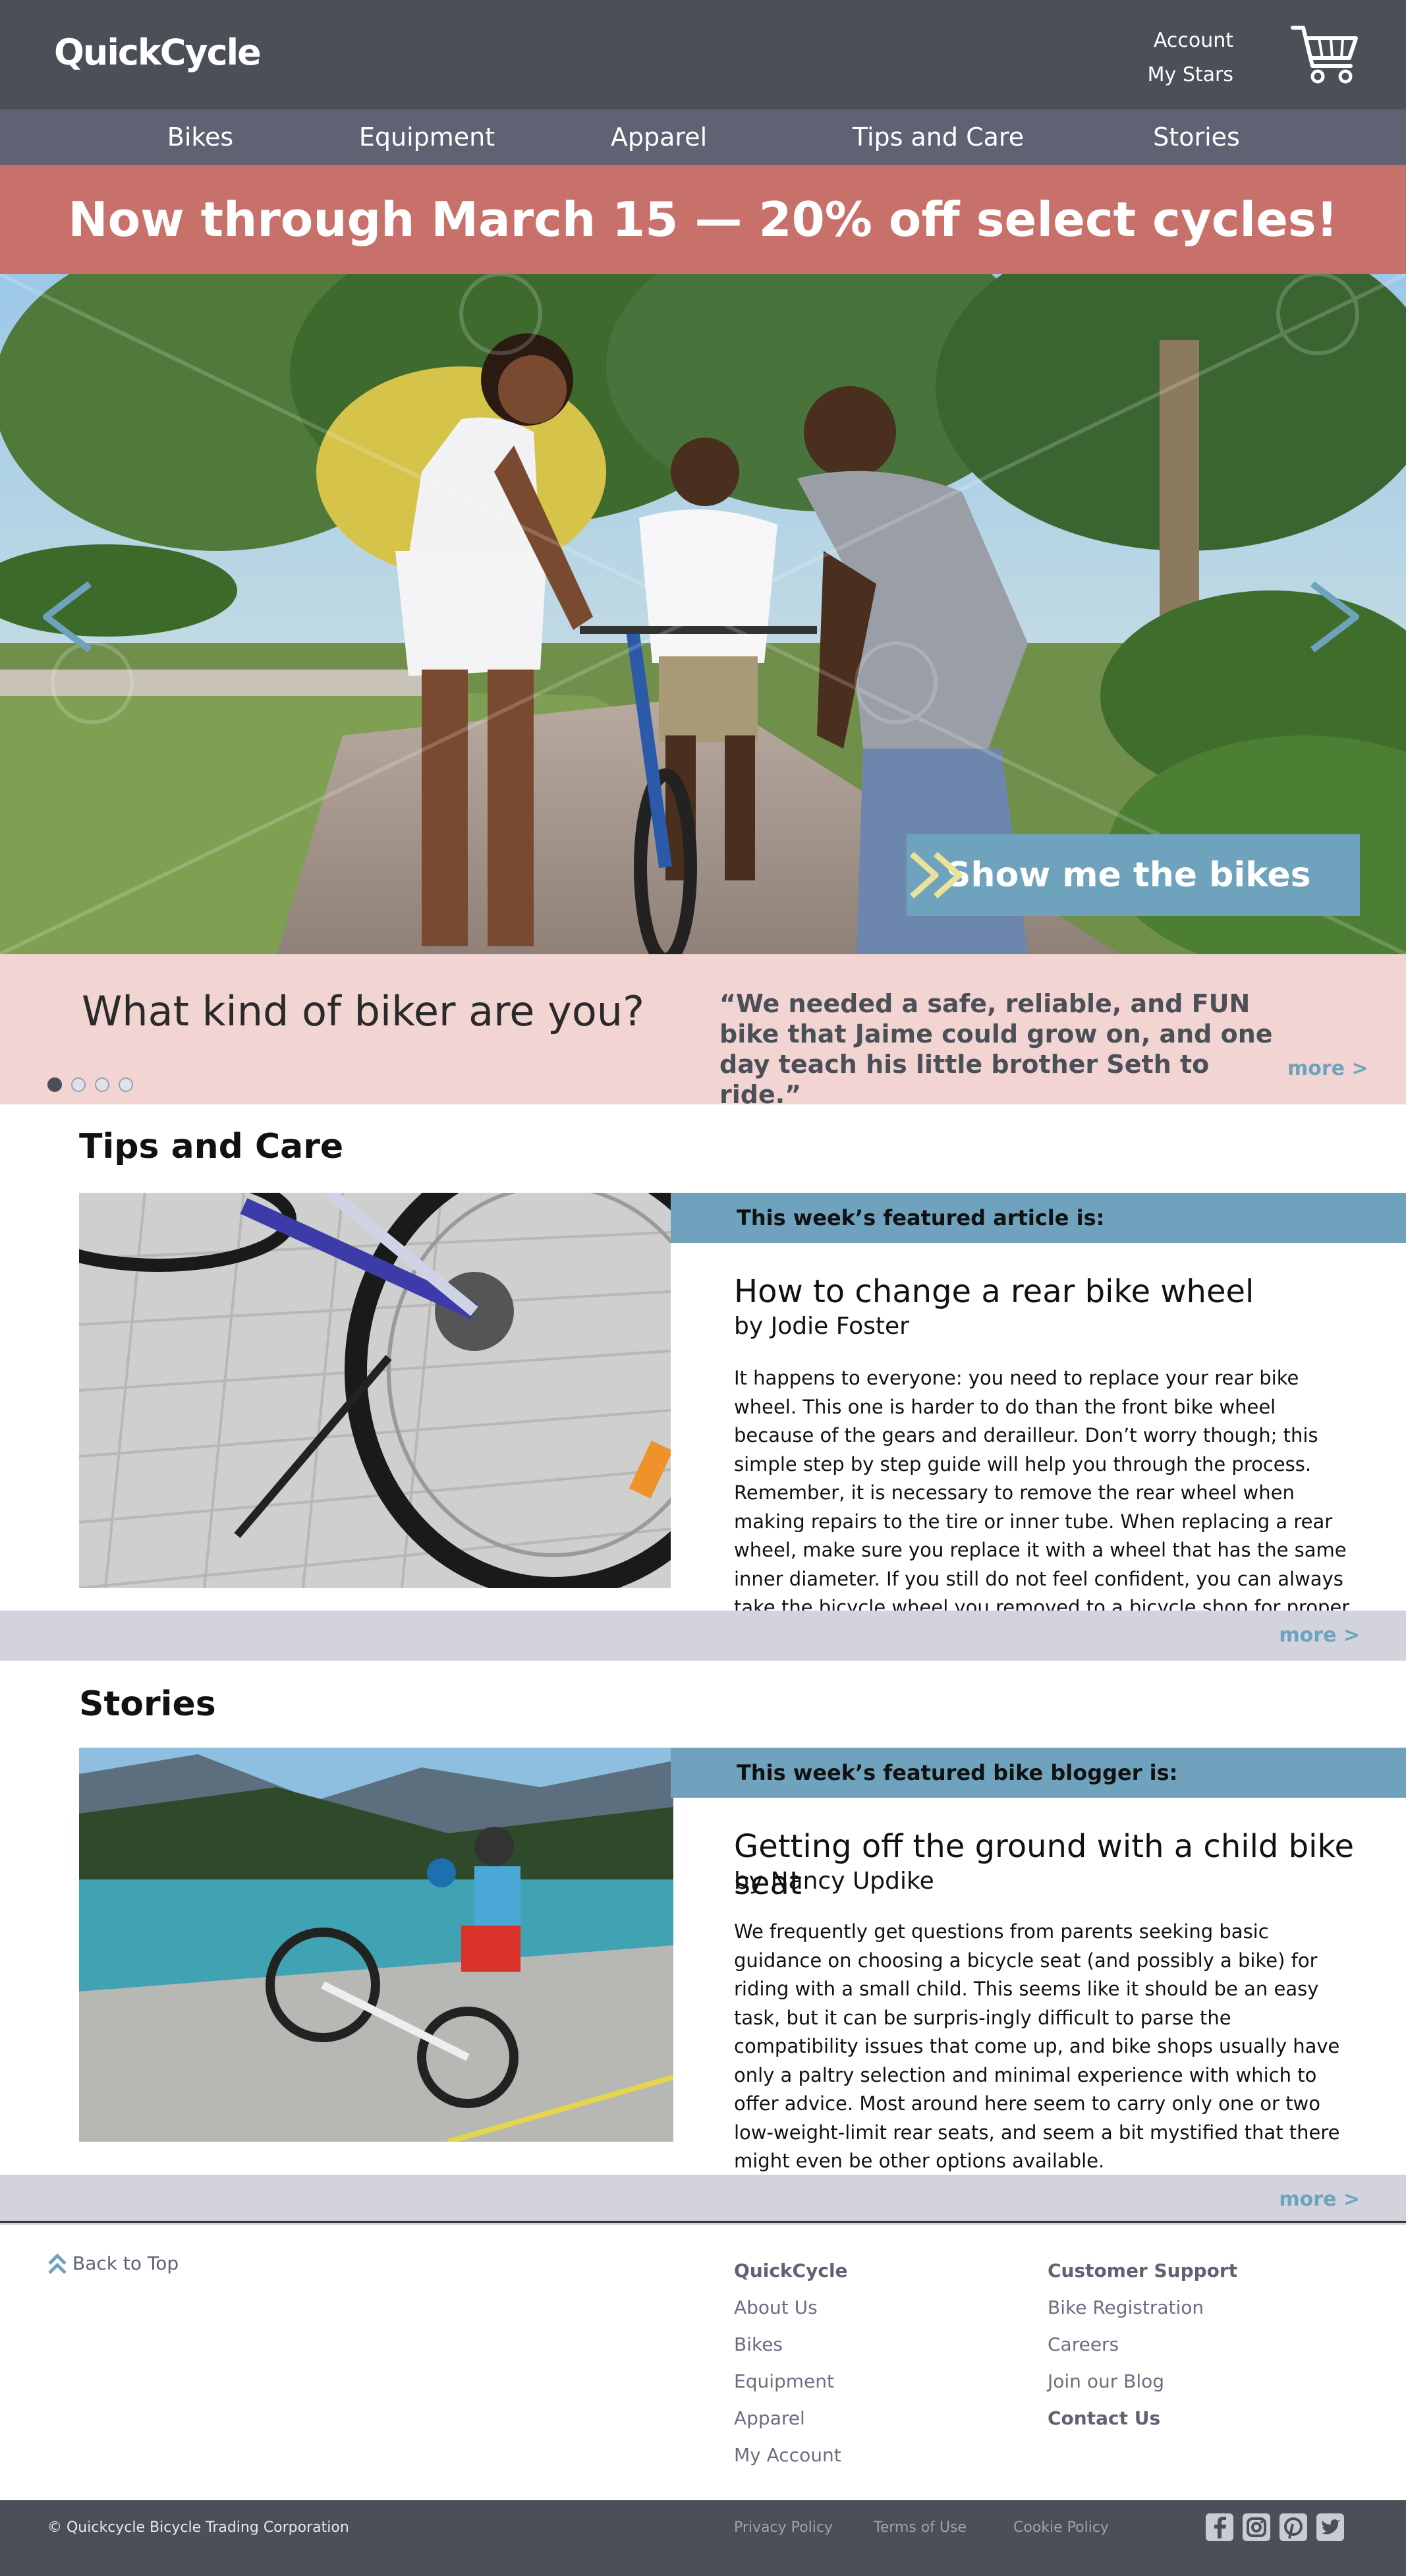  What do you see at coordinates (1142, 2308) in the screenshot?
I see `footer-link-bike-registration: Bike Registration` at bounding box center [1142, 2308].